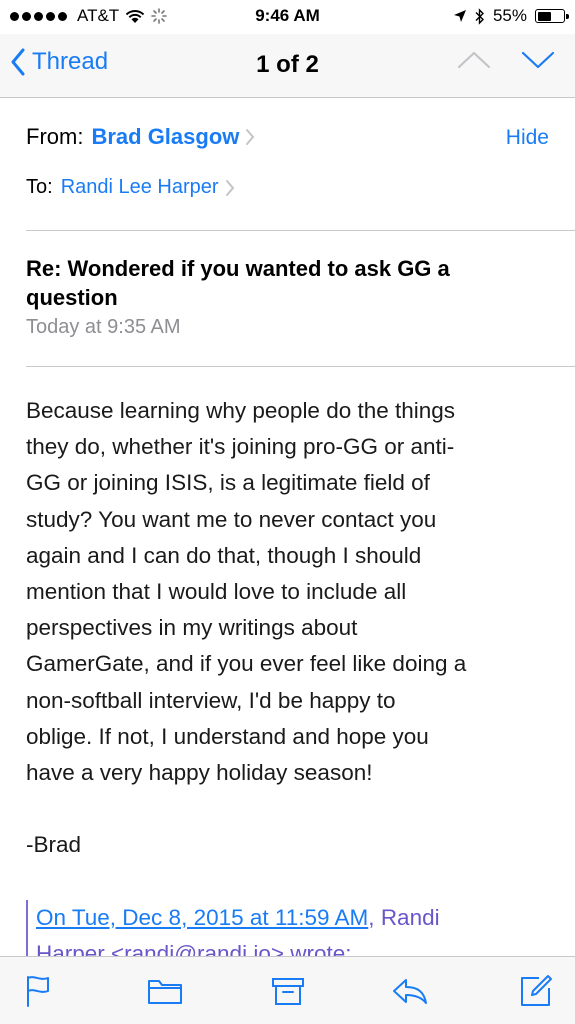 This screenshot has height=1024, width=575. I want to click on body-line: again and I can do that, though I should, so click(224, 555).